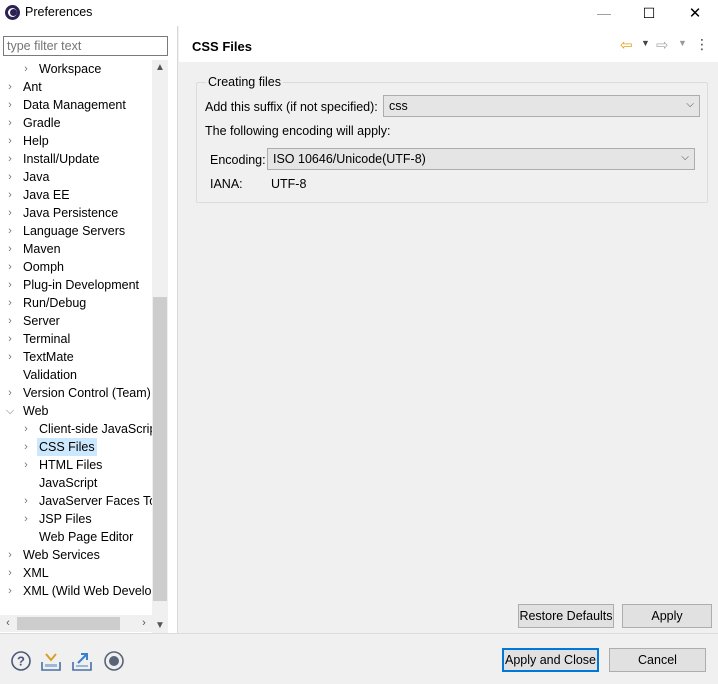 This screenshot has height=684, width=718. Describe the element at coordinates (12, 12) in the screenshot. I see `eclipse-app-icon` at that location.